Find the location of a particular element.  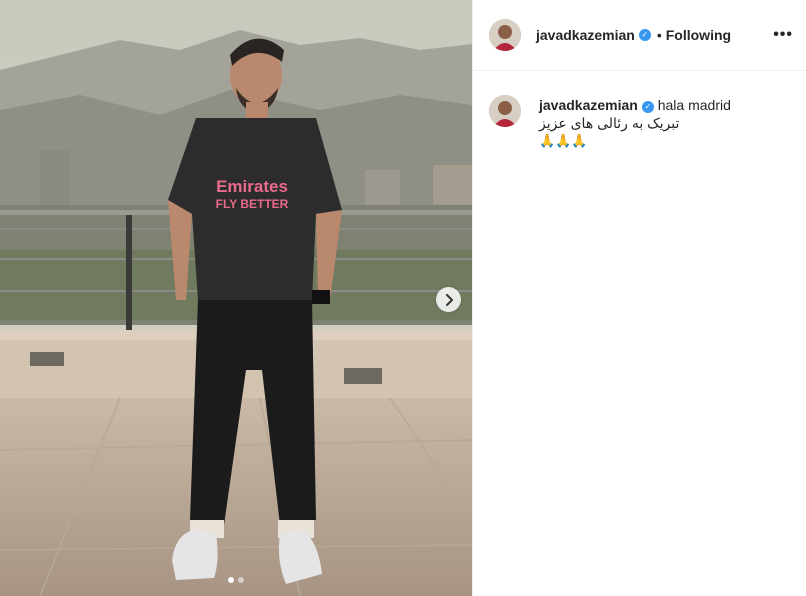

carousel-dot-active is located at coordinates (231, 580).